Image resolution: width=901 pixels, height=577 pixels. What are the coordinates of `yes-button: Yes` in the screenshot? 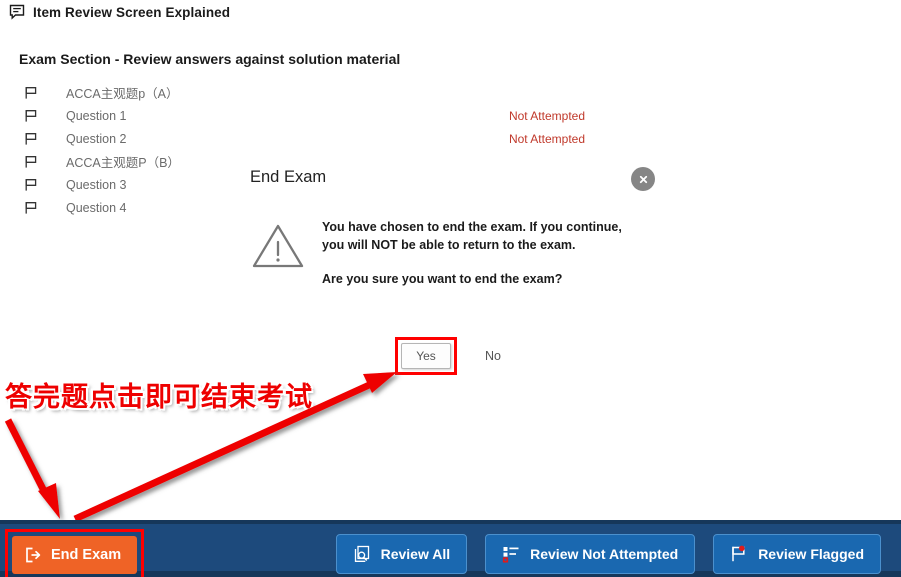 It's located at (426, 356).